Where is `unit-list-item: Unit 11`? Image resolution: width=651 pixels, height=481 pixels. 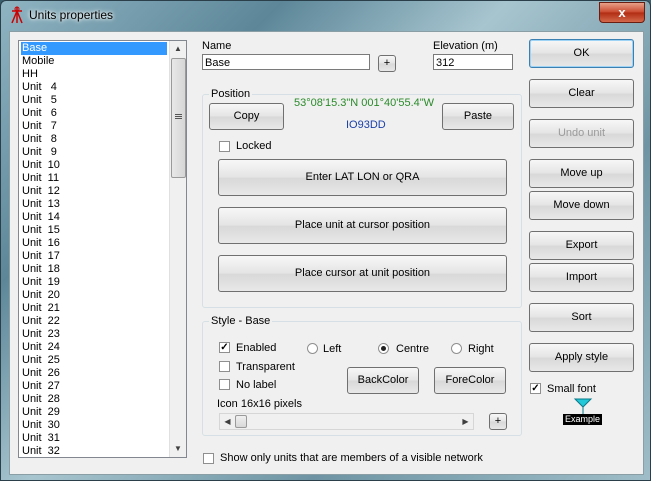 unit-list-item: Unit 11 is located at coordinates (94, 178).